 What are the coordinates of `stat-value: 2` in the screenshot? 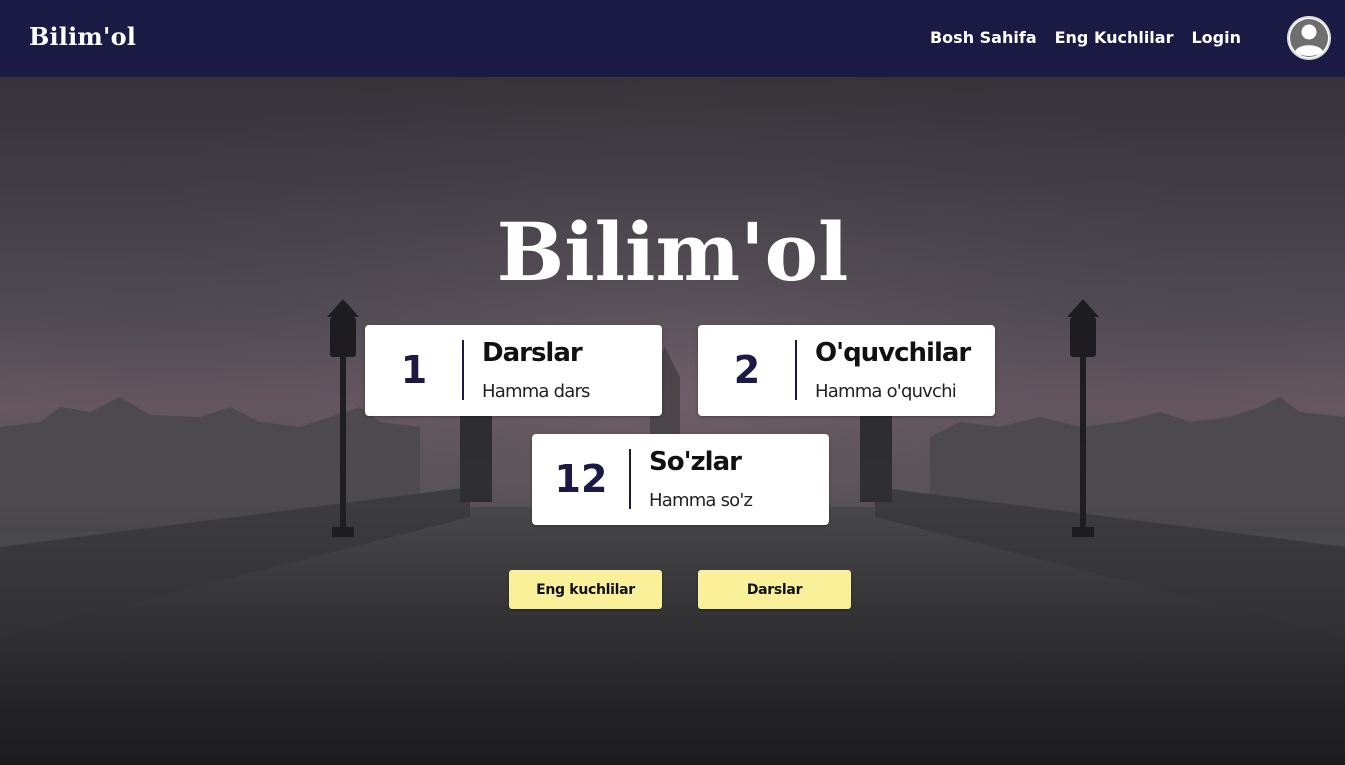 It's located at (747, 370).